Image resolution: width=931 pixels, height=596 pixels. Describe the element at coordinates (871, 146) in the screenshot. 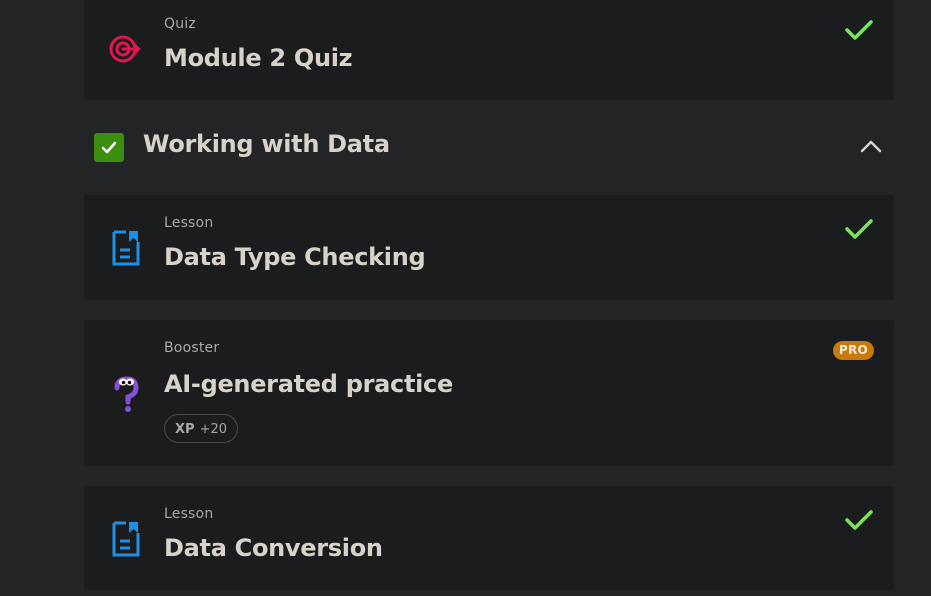

I see `chevron-up-icon` at that location.